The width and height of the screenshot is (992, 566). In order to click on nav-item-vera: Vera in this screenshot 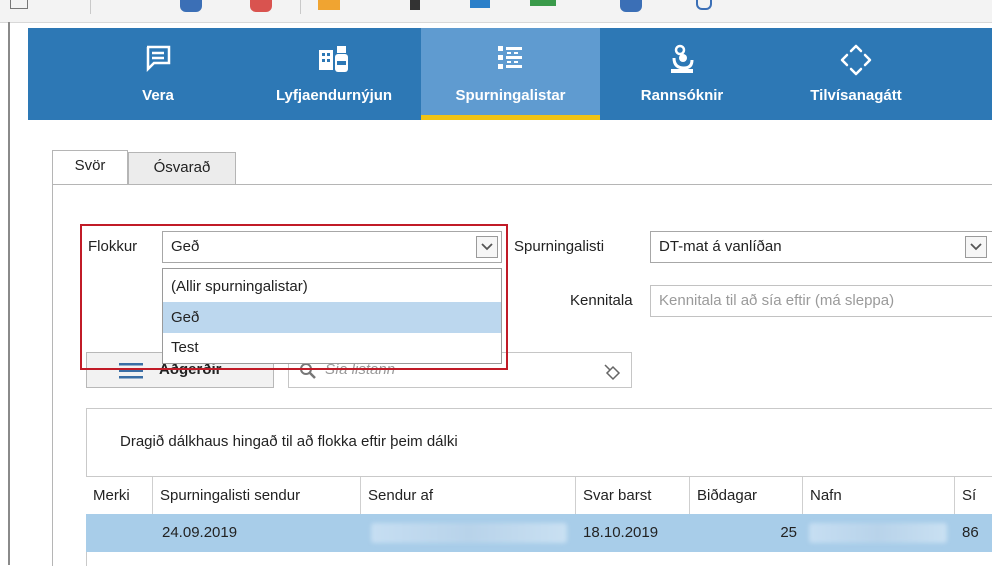, I will do `click(158, 74)`.